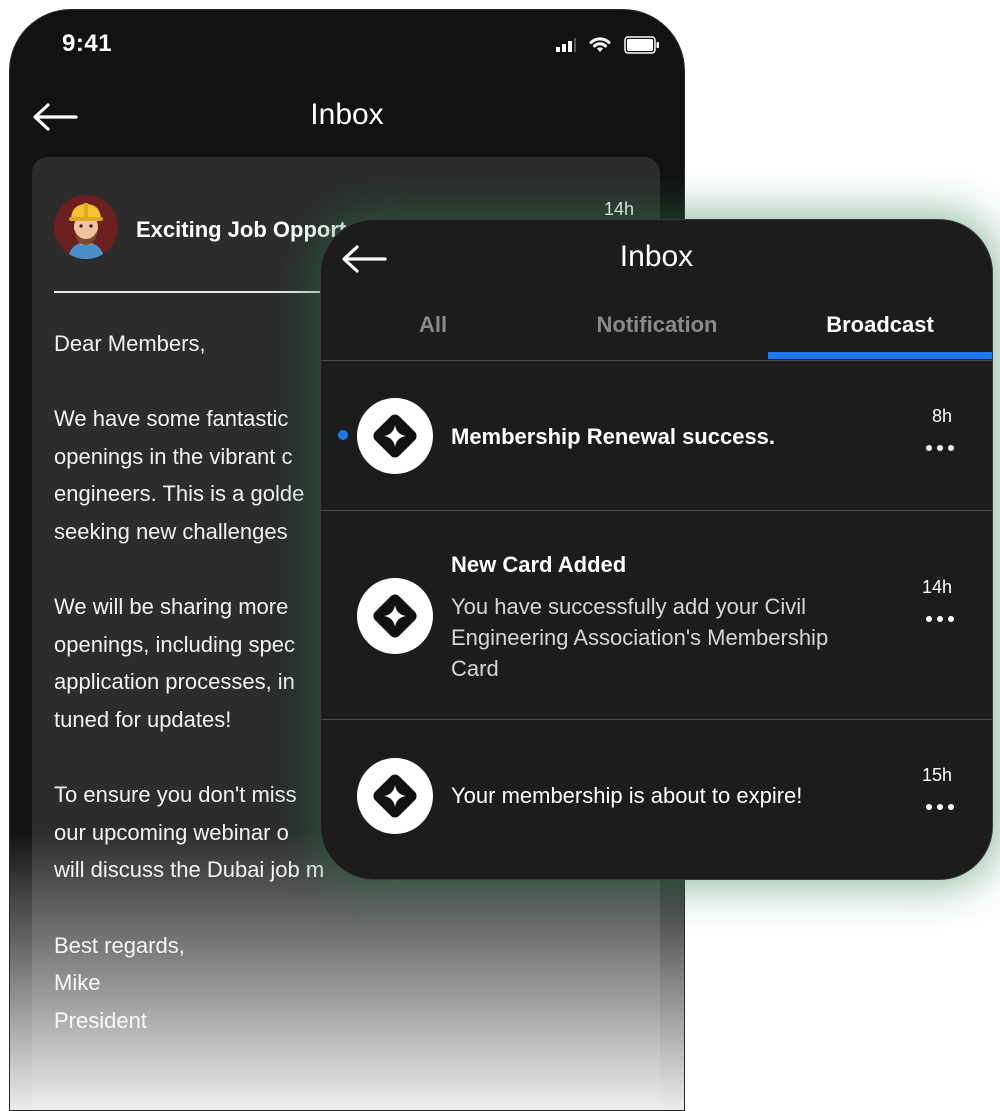 The height and width of the screenshot is (1111, 1000). What do you see at coordinates (641, 45) in the screenshot?
I see `battery-icon` at bounding box center [641, 45].